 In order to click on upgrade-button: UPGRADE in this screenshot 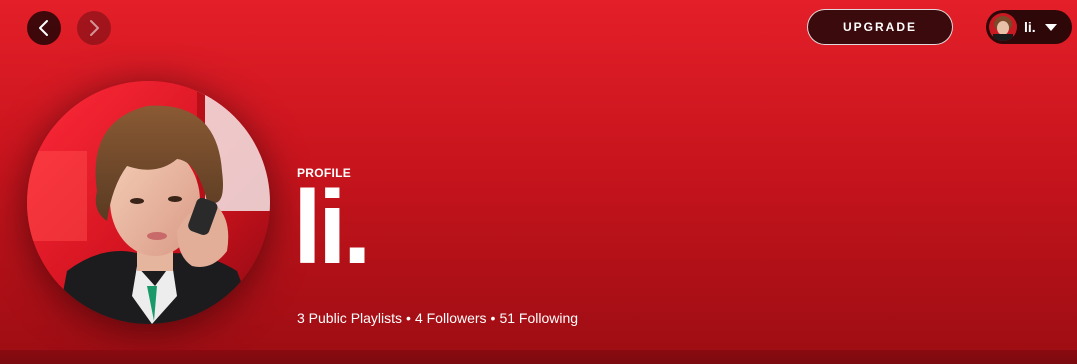, I will do `click(880, 27)`.